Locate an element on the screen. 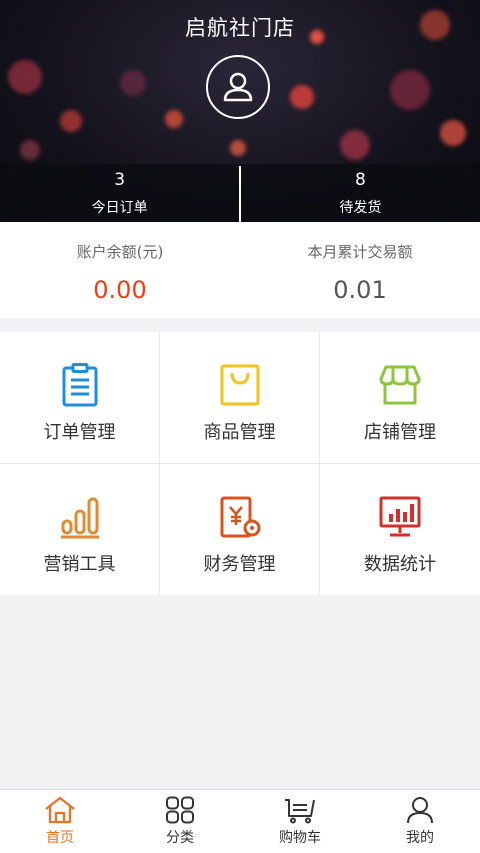 The height and width of the screenshot is (853, 480). tab-category: 分类 is located at coordinates (180, 821).